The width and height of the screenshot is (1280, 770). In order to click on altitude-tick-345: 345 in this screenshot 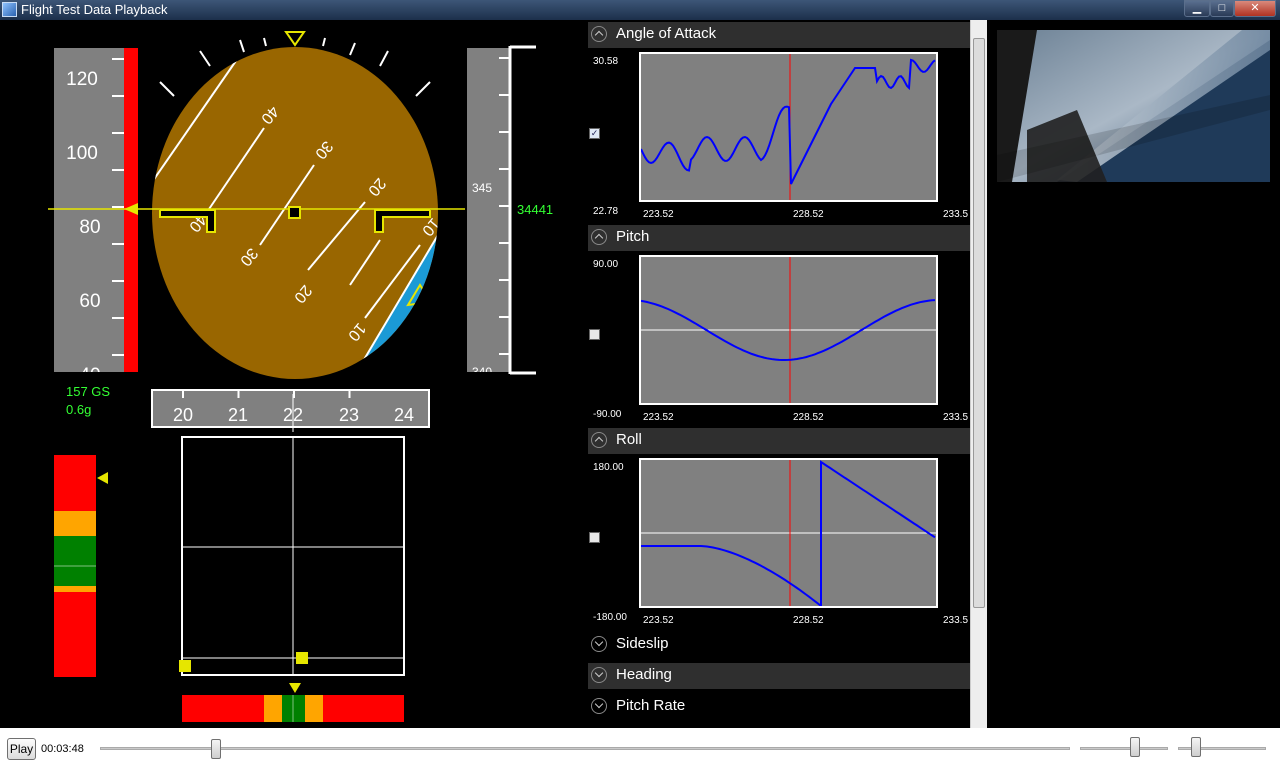, I will do `click(482, 188)`.